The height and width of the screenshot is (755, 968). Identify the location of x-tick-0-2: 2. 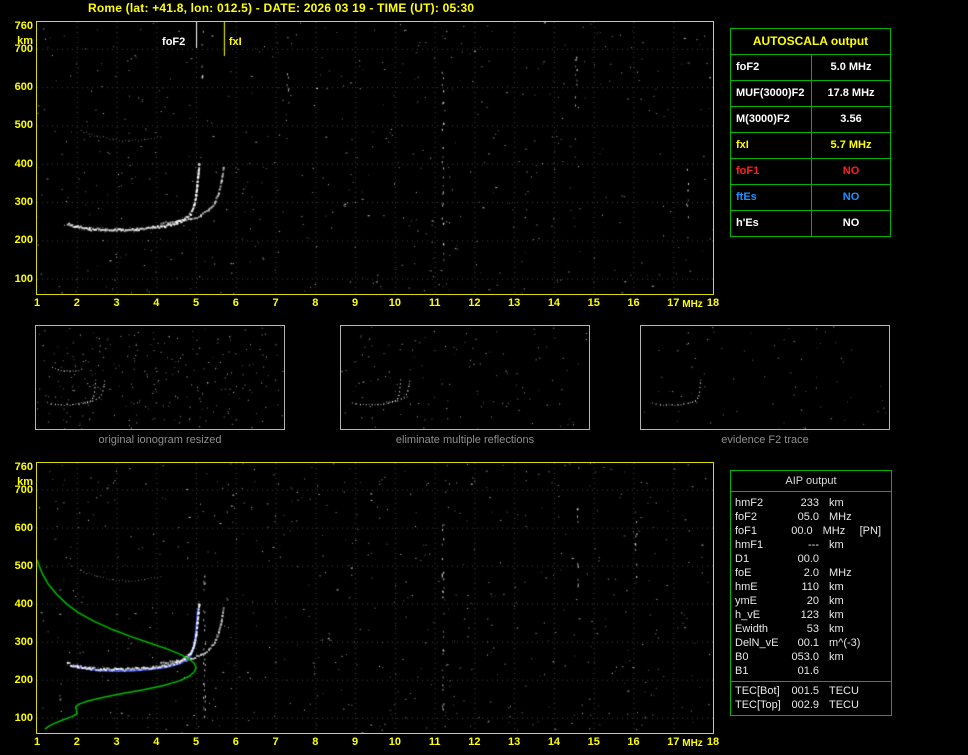
(76, 303).